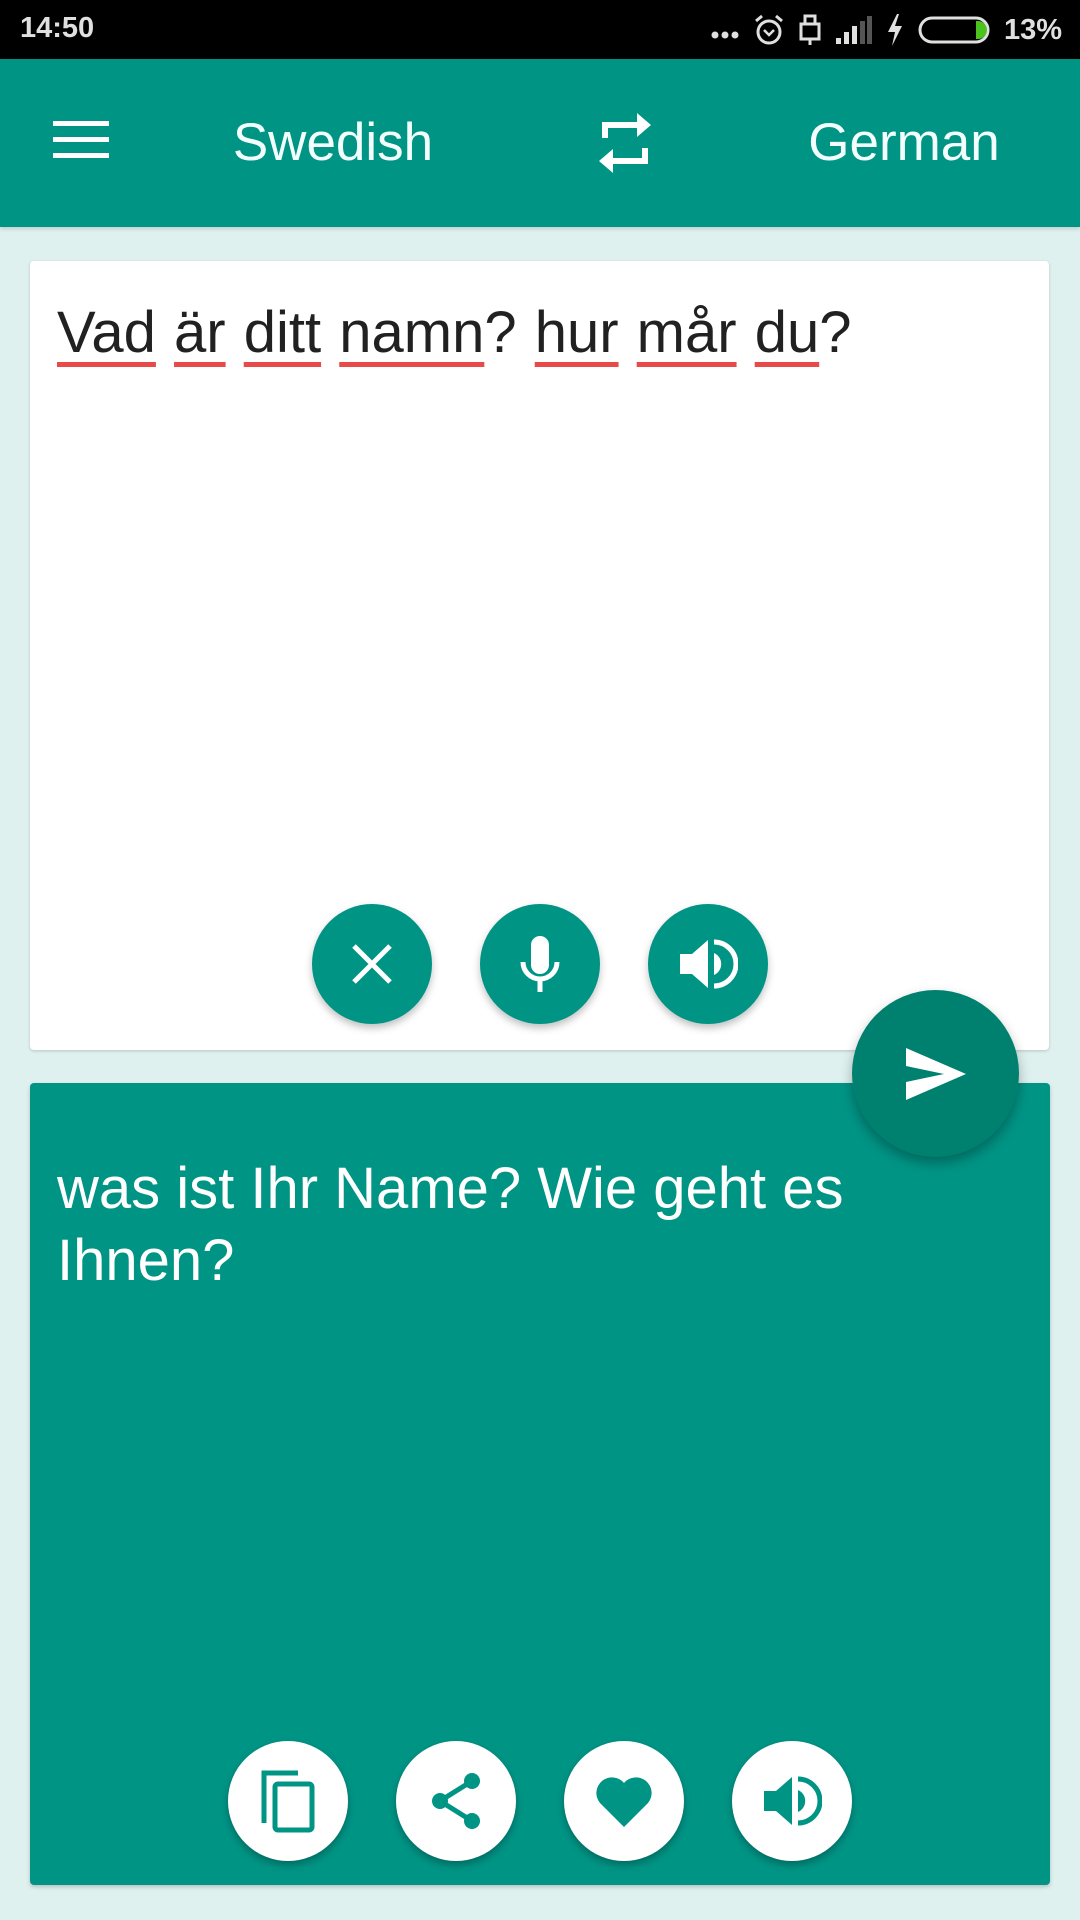 The width and height of the screenshot is (1080, 1920). I want to click on speak-source-button, so click(708, 964).